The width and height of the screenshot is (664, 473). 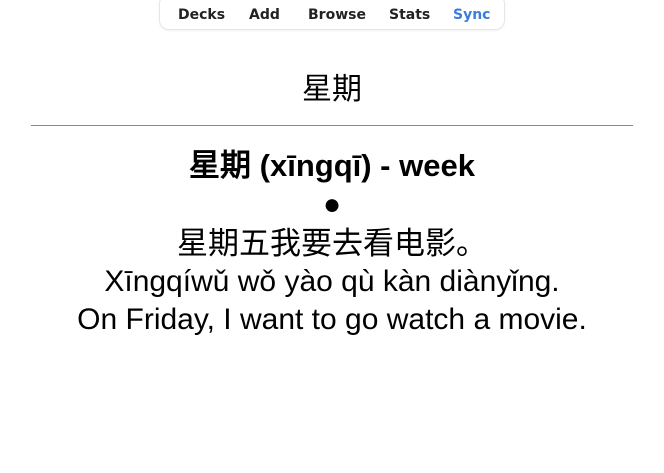 What do you see at coordinates (332, 125) in the screenshot?
I see `answer-divider` at bounding box center [332, 125].